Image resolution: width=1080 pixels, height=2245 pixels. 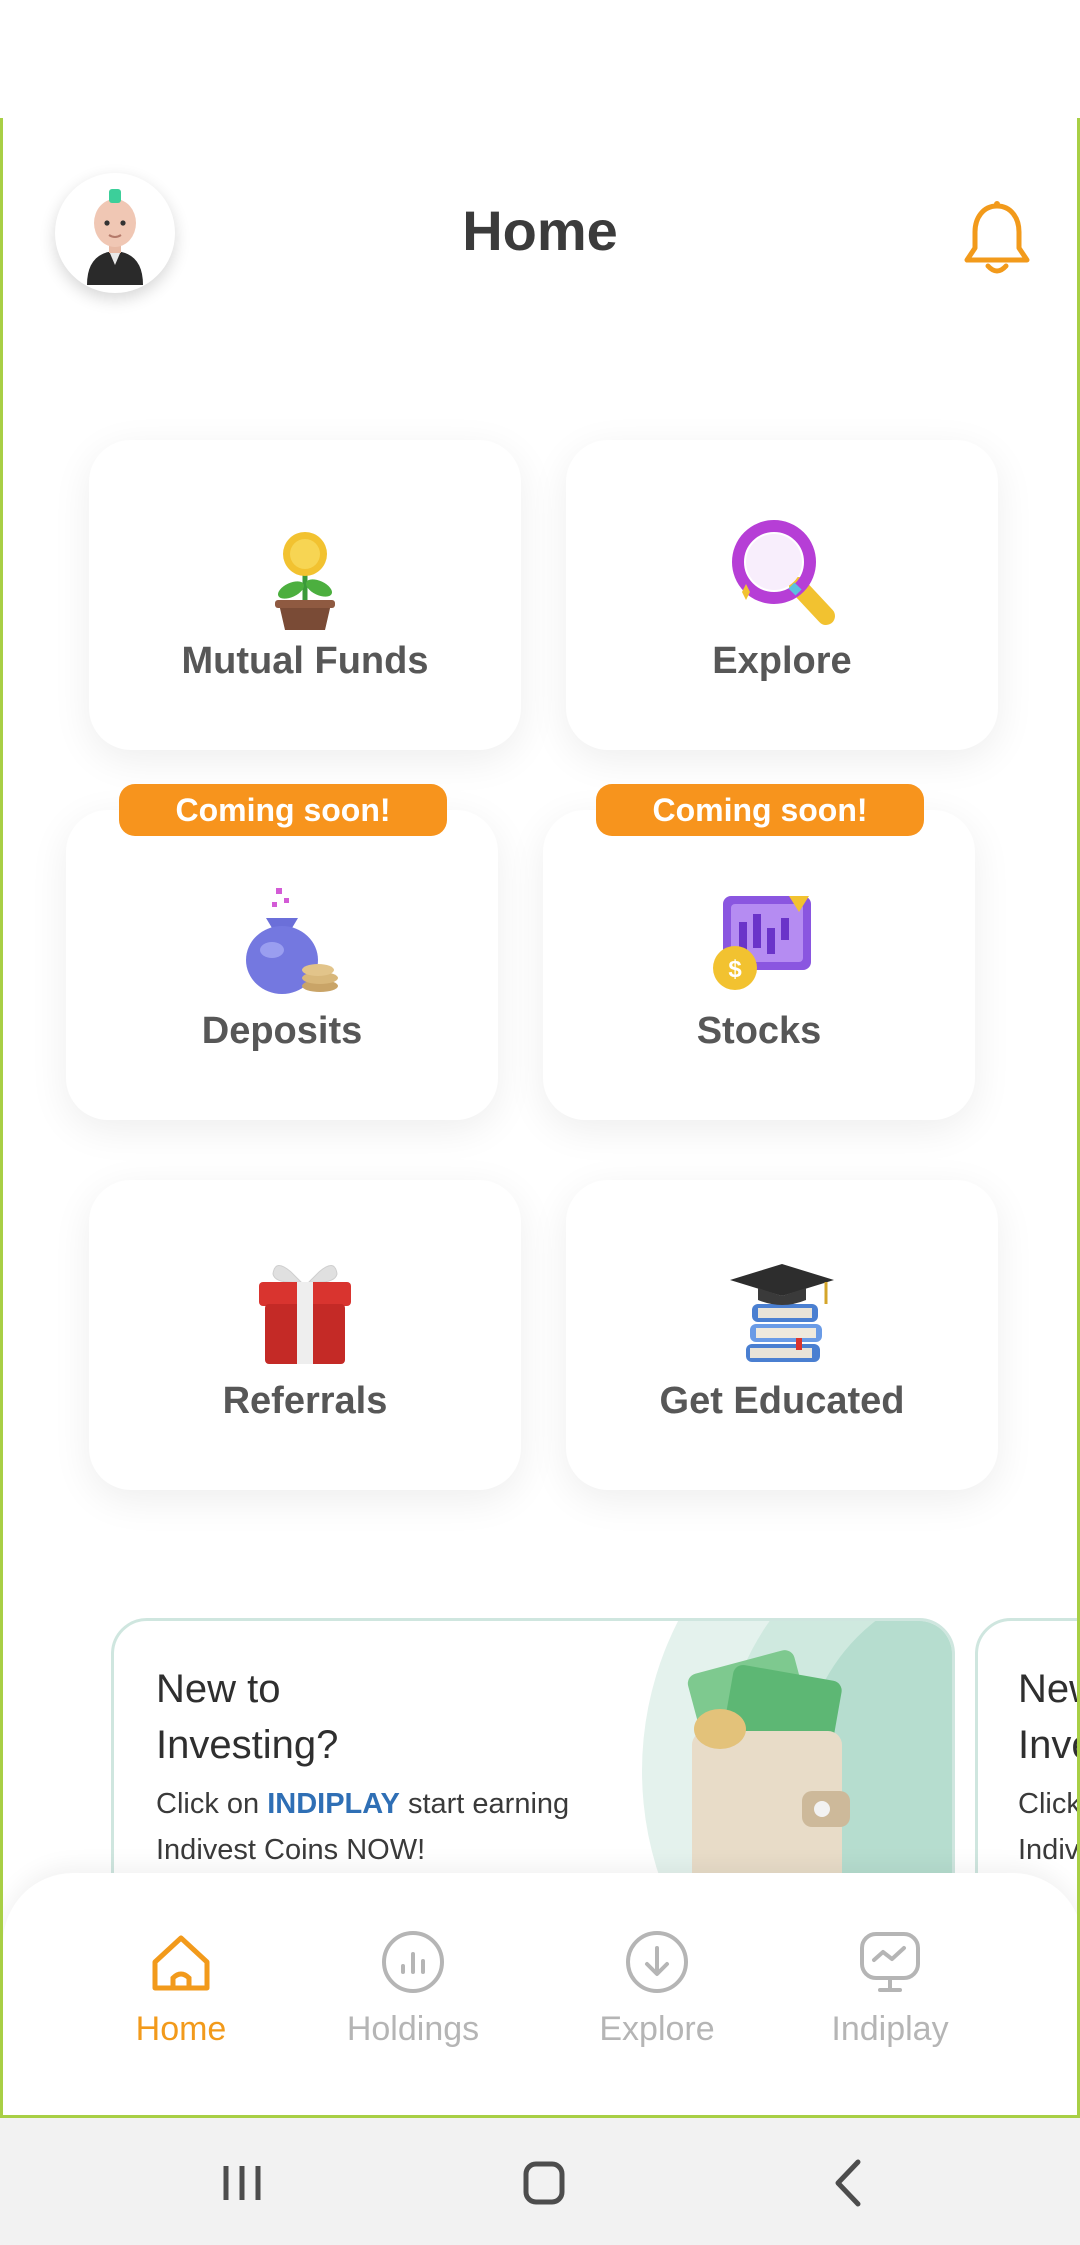 What do you see at coordinates (540, 1994) in the screenshot?
I see `bottom-tab-bar: Home Holdings Explore Indiplay` at bounding box center [540, 1994].